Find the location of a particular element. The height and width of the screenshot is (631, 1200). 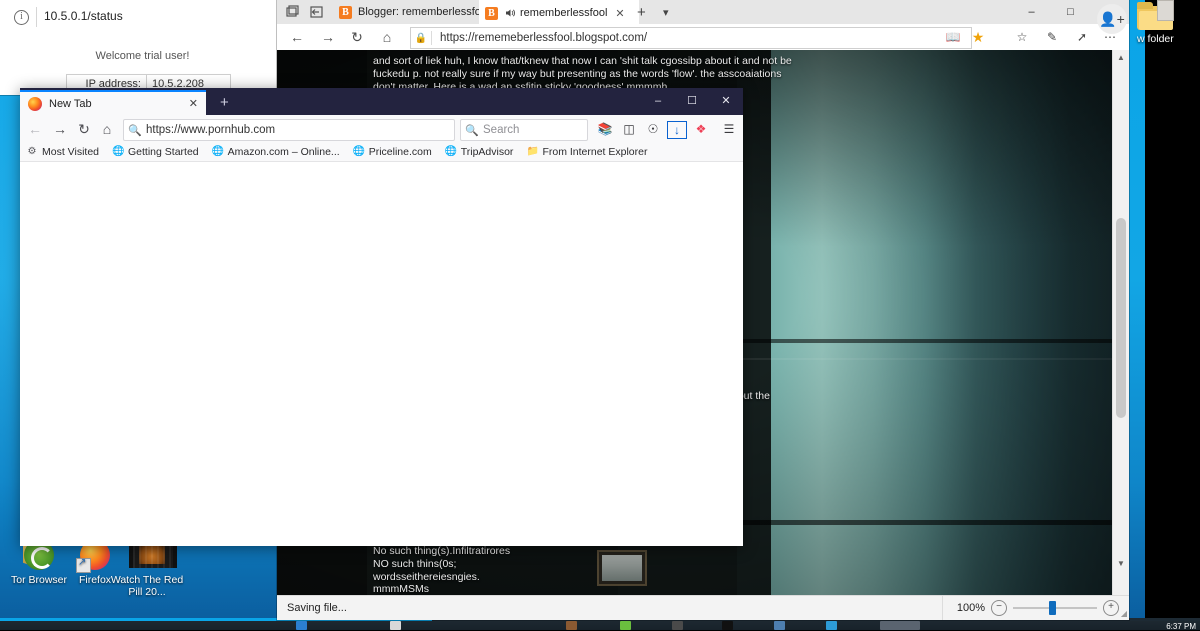

status-address-bar: i 10.5.0.1/status is located at coordinates (142, 17).